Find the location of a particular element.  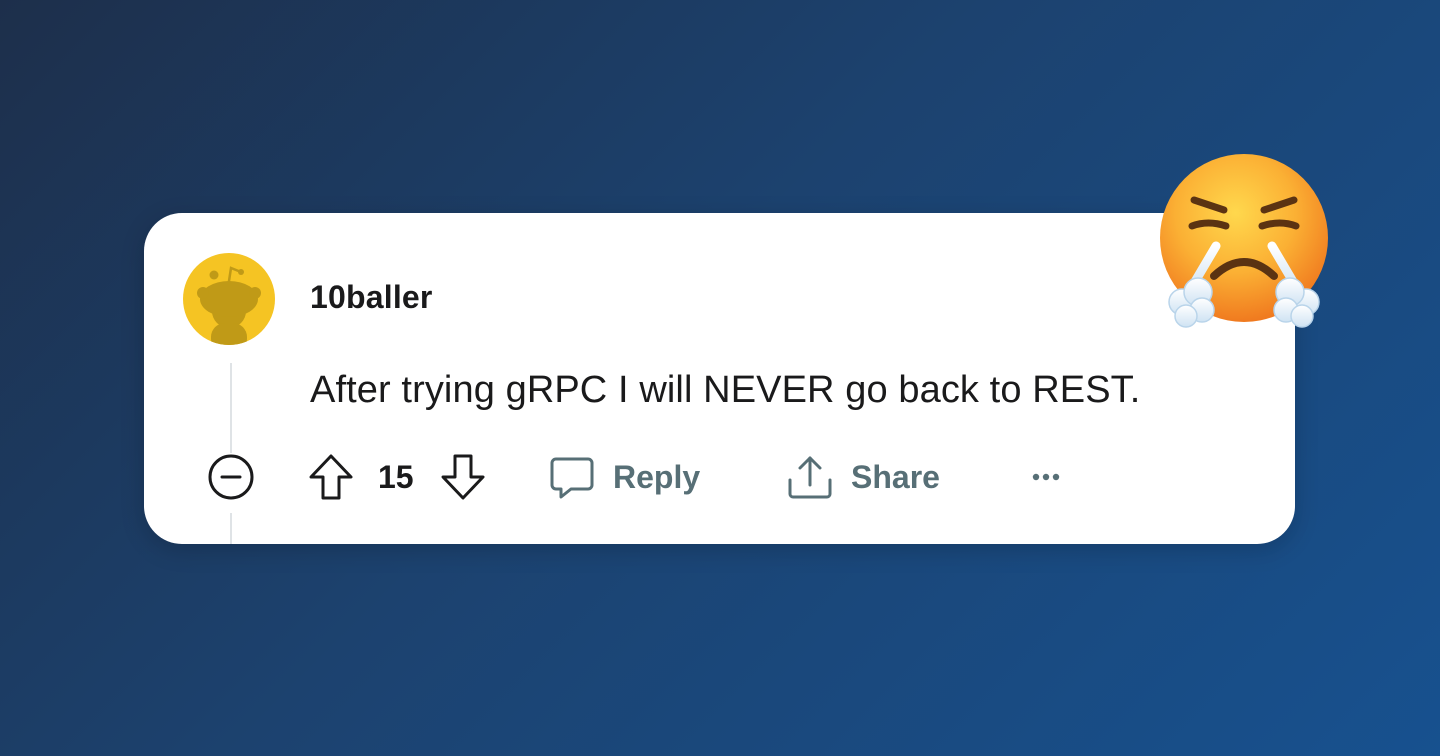

more-options-button is located at coordinates (1046, 477).